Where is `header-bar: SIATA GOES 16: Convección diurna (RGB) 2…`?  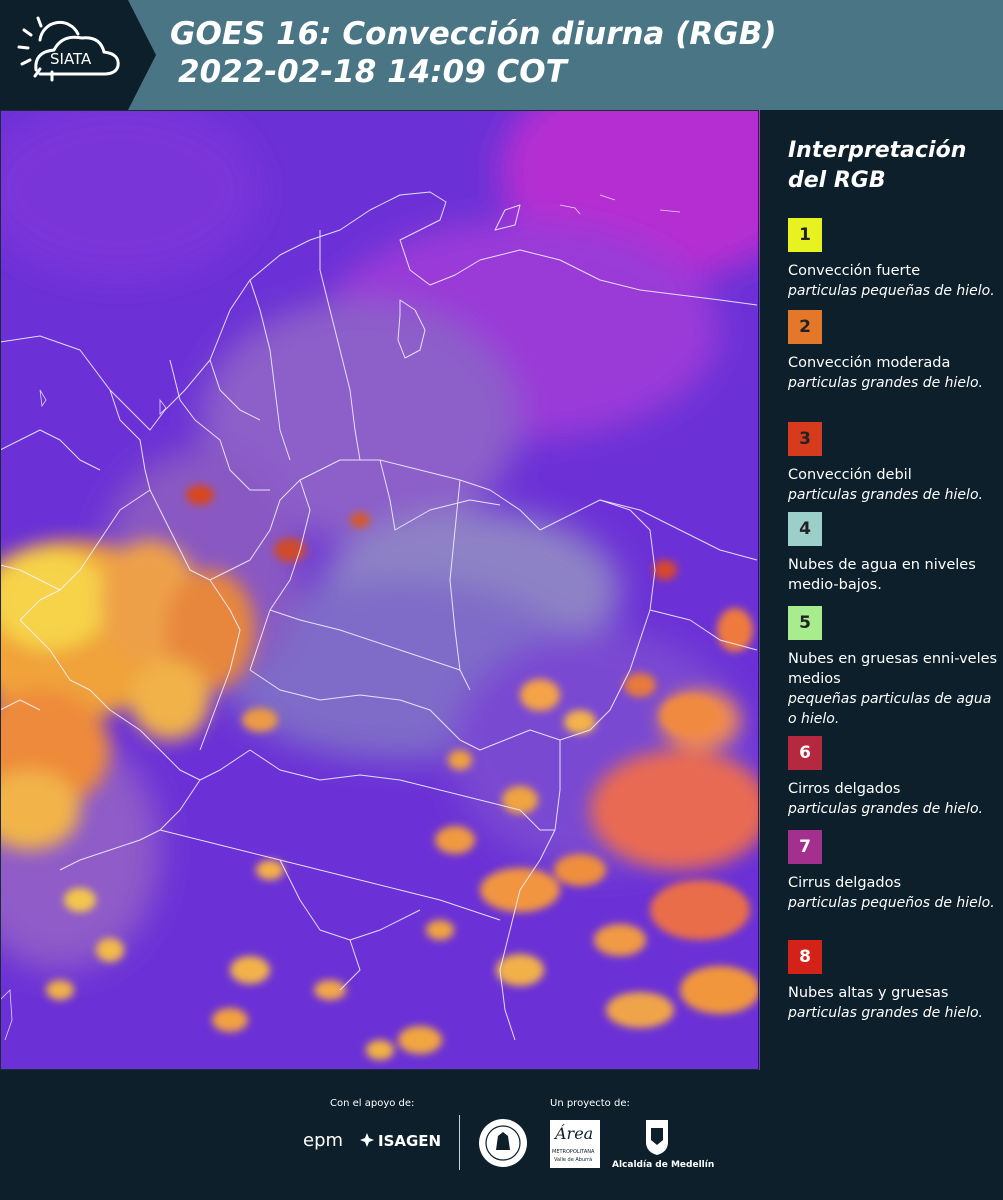 header-bar: SIATA GOES 16: Convección diurna (RGB) 2… is located at coordinates (501, 55).